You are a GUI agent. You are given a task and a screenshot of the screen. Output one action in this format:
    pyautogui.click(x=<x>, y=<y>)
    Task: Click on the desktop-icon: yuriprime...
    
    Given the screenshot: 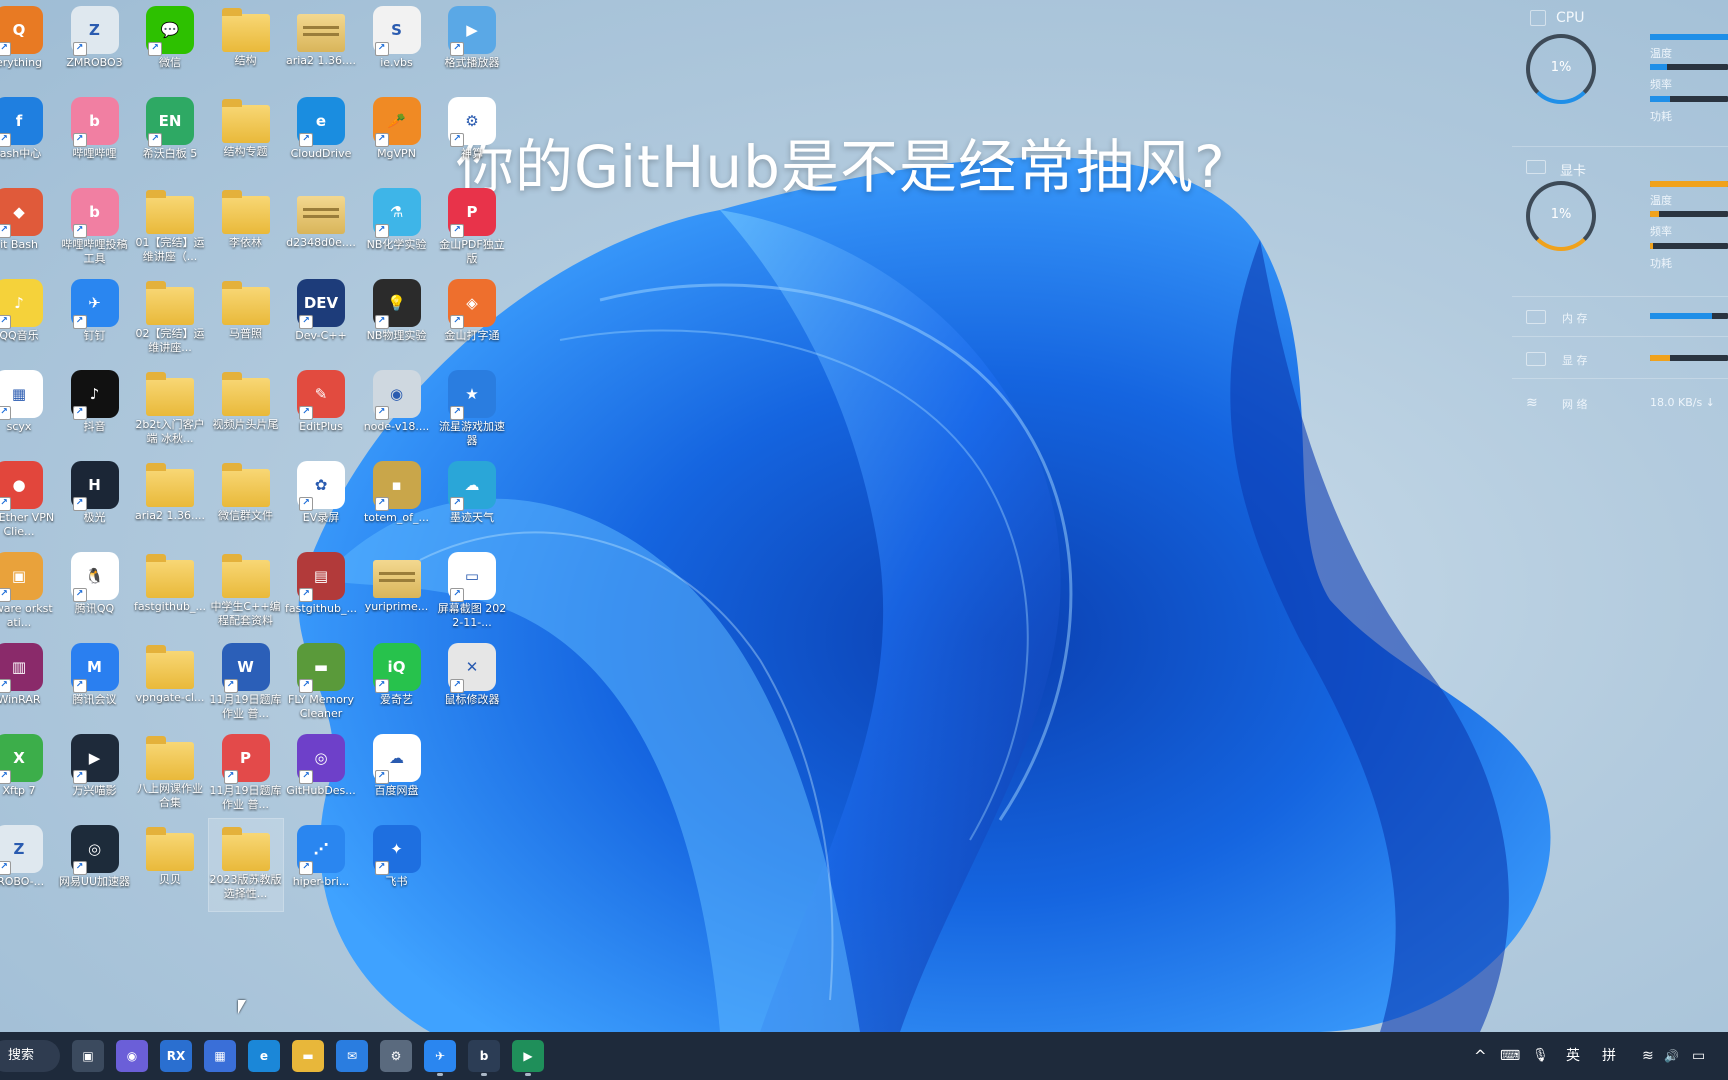 What is the action you would take?
    pyautogui.click(x=397, y=592)
    